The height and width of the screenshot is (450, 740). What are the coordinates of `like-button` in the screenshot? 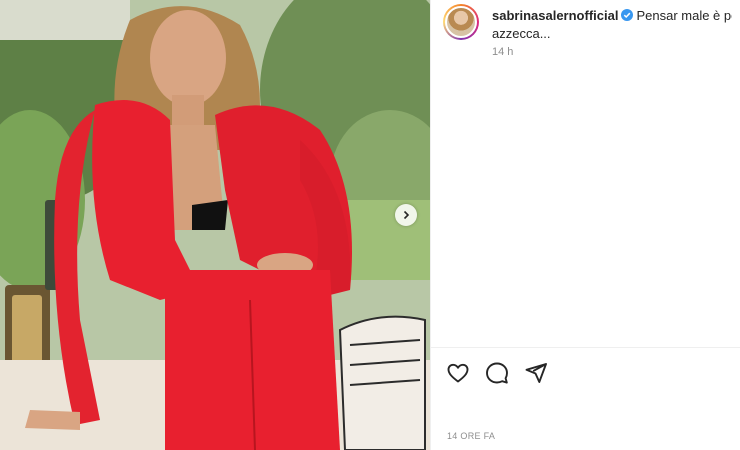 It's located at (457, 372).